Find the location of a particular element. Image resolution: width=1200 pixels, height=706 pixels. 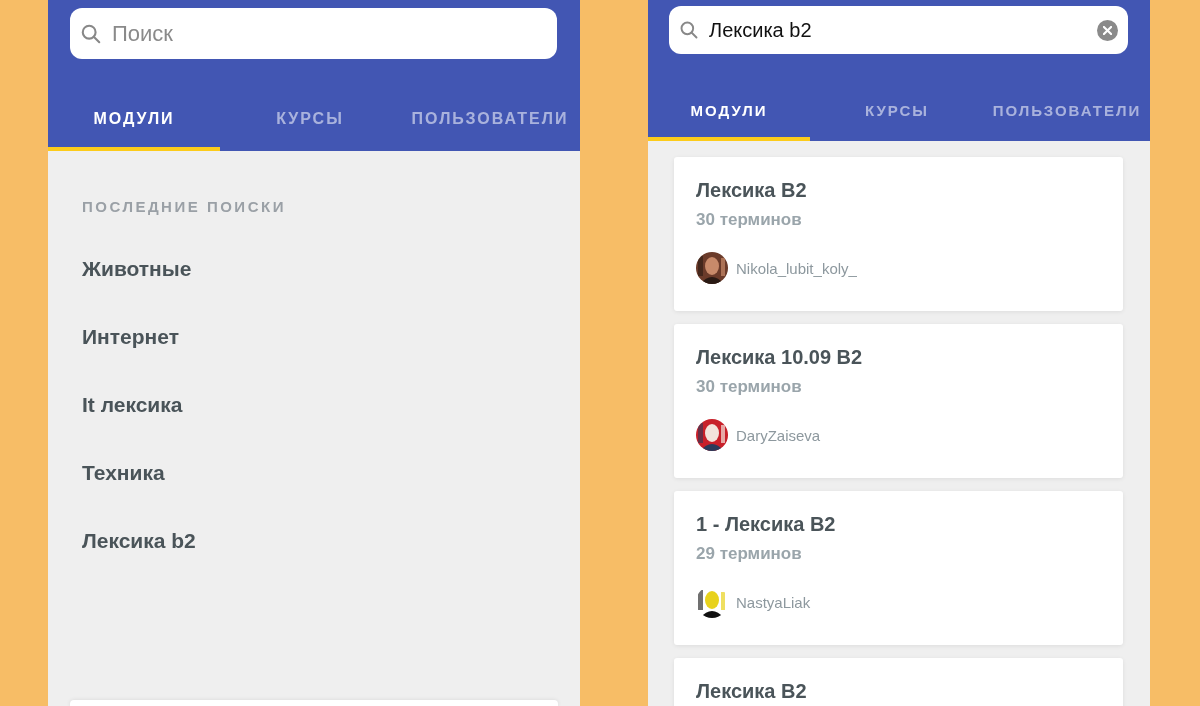

close-icon is located at coordinates (1107, 30).